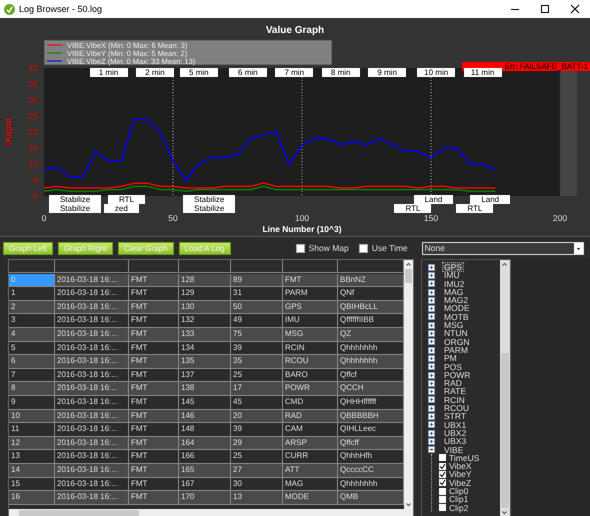  What do you see at coordinates (257, 443) in the screenshot?
I see `table-cell: 29` at bounding box center [257, 443].